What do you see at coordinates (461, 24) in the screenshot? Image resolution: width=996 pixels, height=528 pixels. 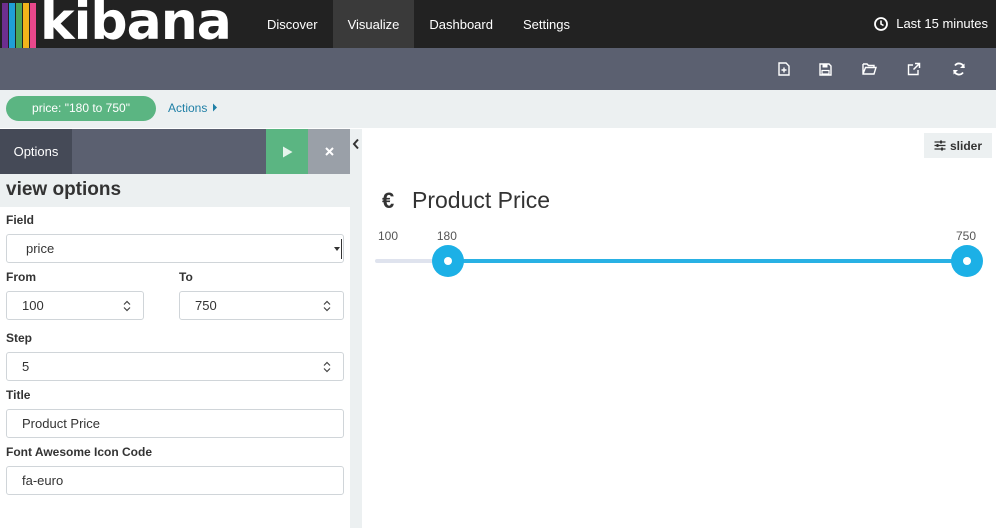 I see `nav-dashboard: Dashboard` at bounding box center [461, 24].